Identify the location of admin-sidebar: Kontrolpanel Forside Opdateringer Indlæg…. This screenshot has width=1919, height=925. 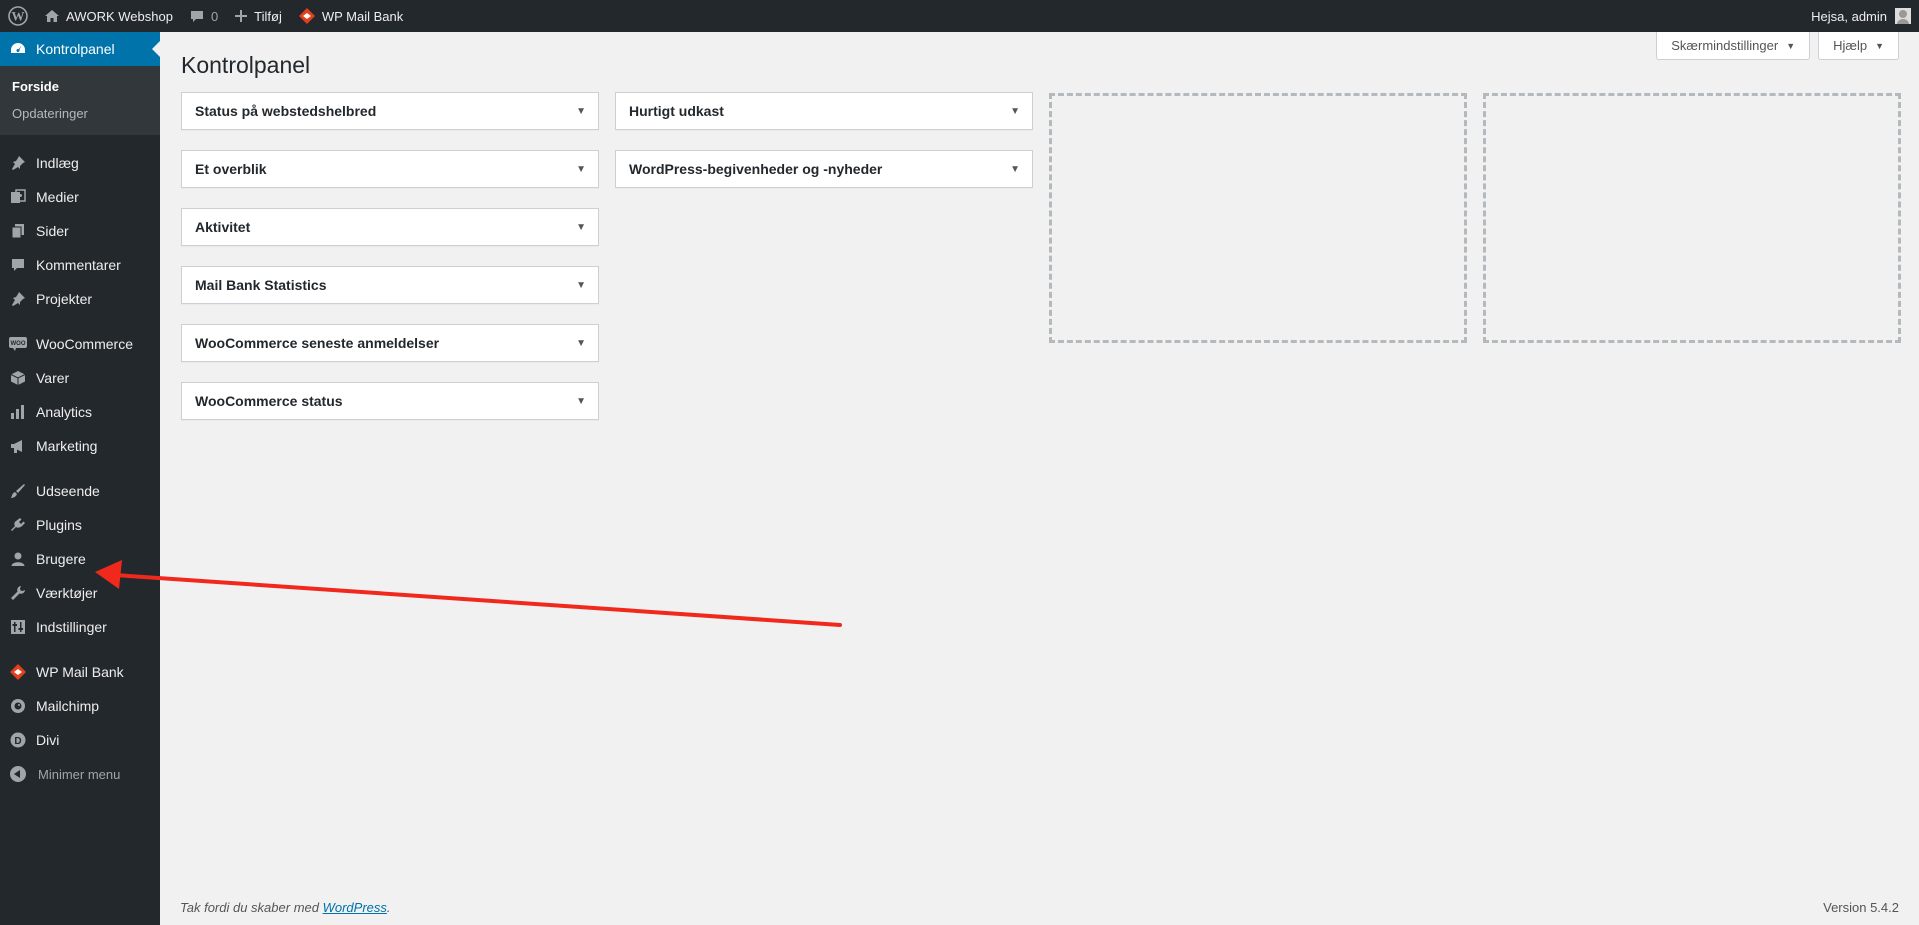
(80, 478).